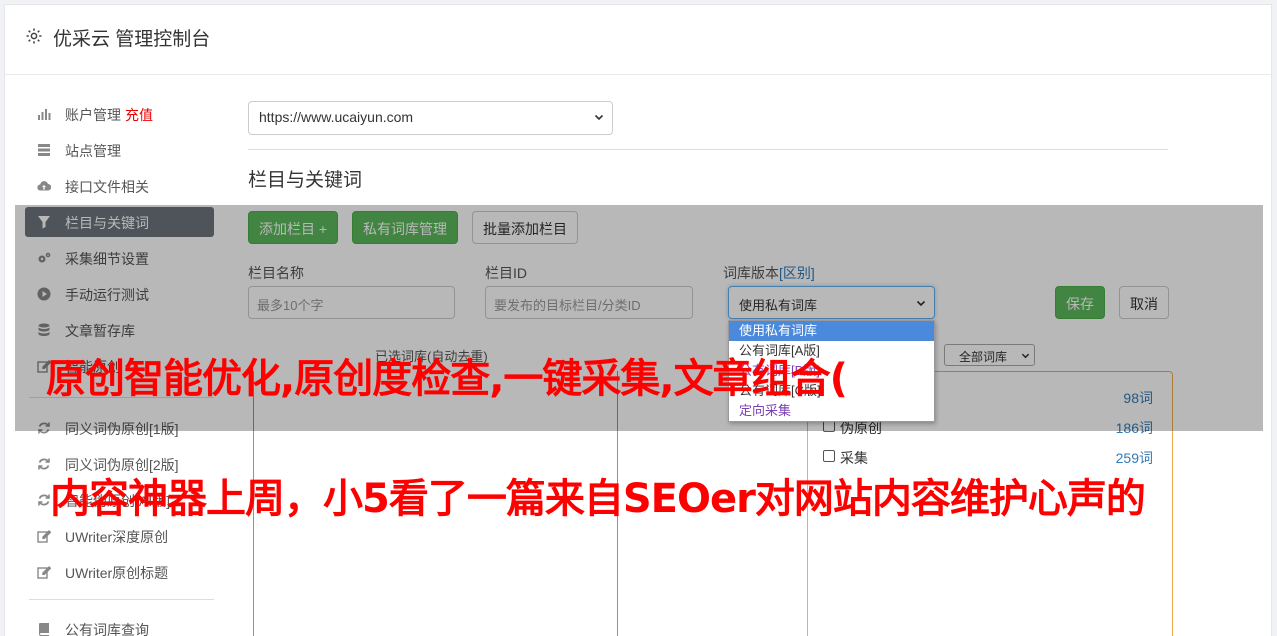 The width and height of the screenshot is (1277, 636). What do you see at coordinates (44, 294) in the screenshot?
I see `play-icon` at bounding box center [44, 294].